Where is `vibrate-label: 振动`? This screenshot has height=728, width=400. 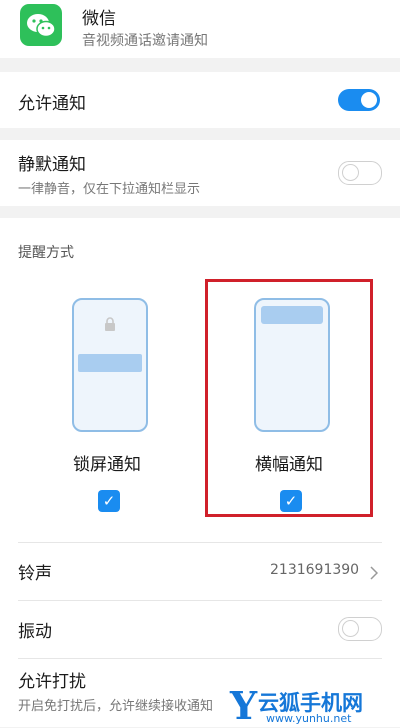
vibrate-label: 振动 is located at coordinates (35, 632).